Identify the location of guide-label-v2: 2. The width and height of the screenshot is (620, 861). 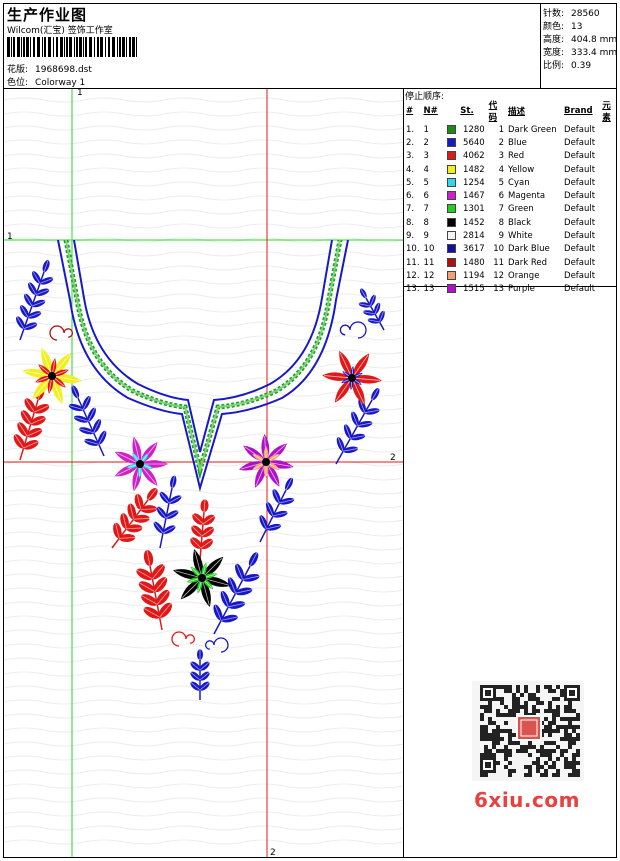
(273, 853).